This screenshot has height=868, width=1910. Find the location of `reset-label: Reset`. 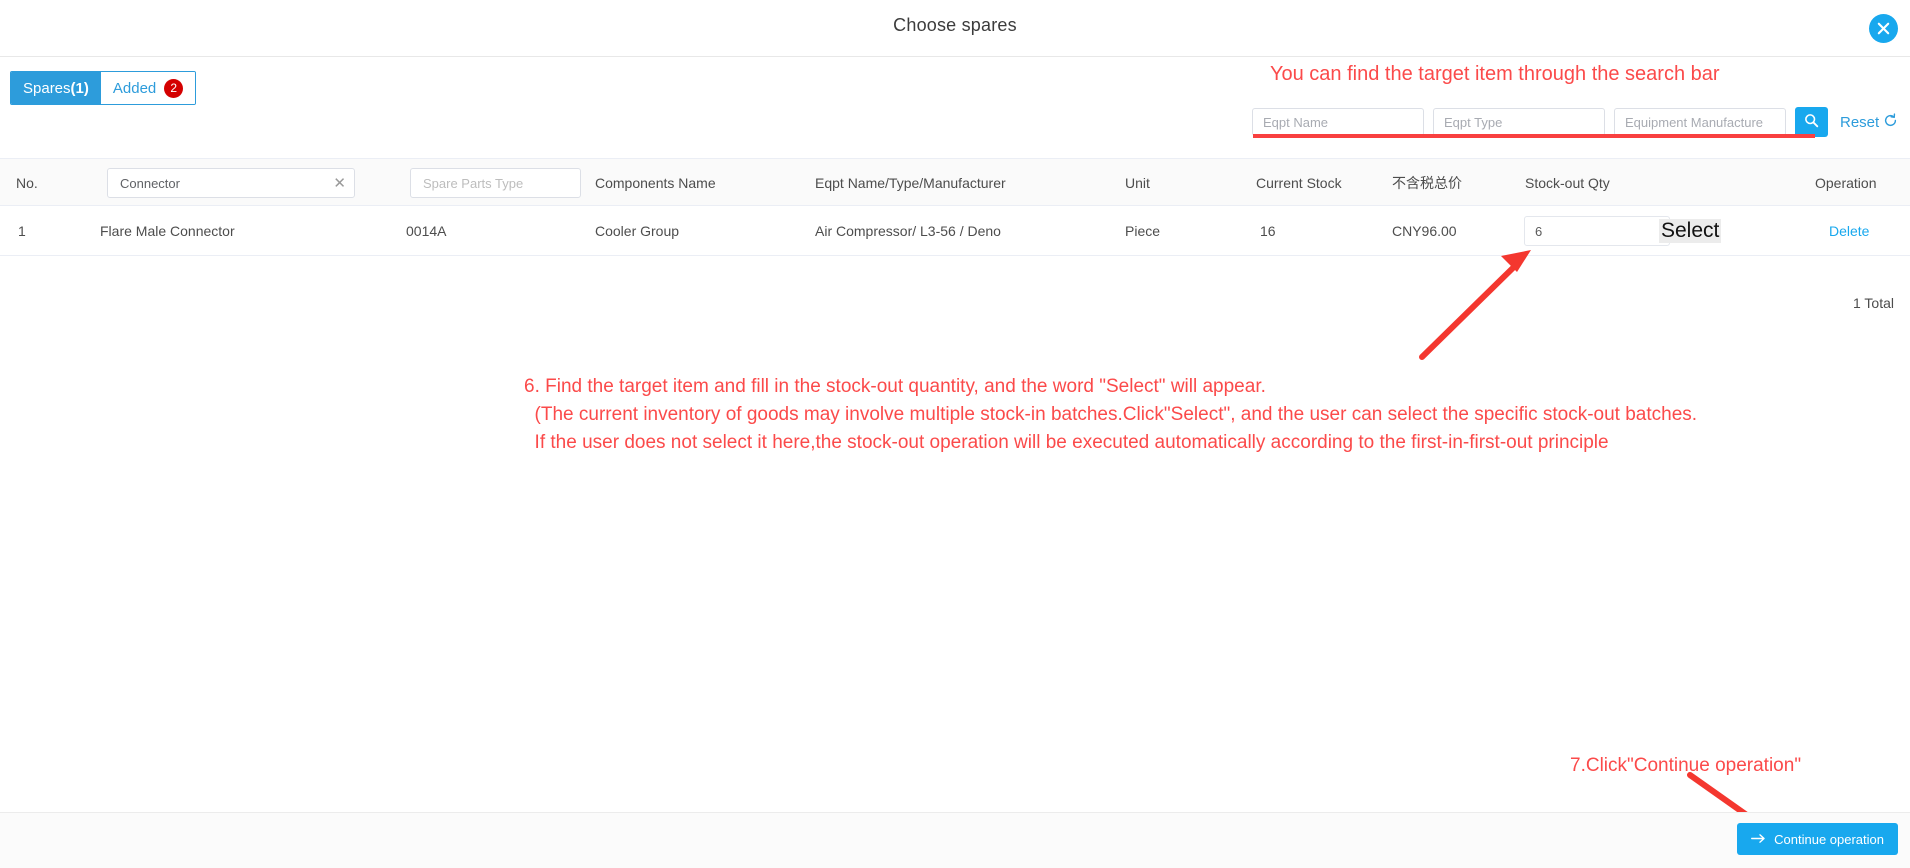

reset-label: Reset is located at coordinates (1860, 122).